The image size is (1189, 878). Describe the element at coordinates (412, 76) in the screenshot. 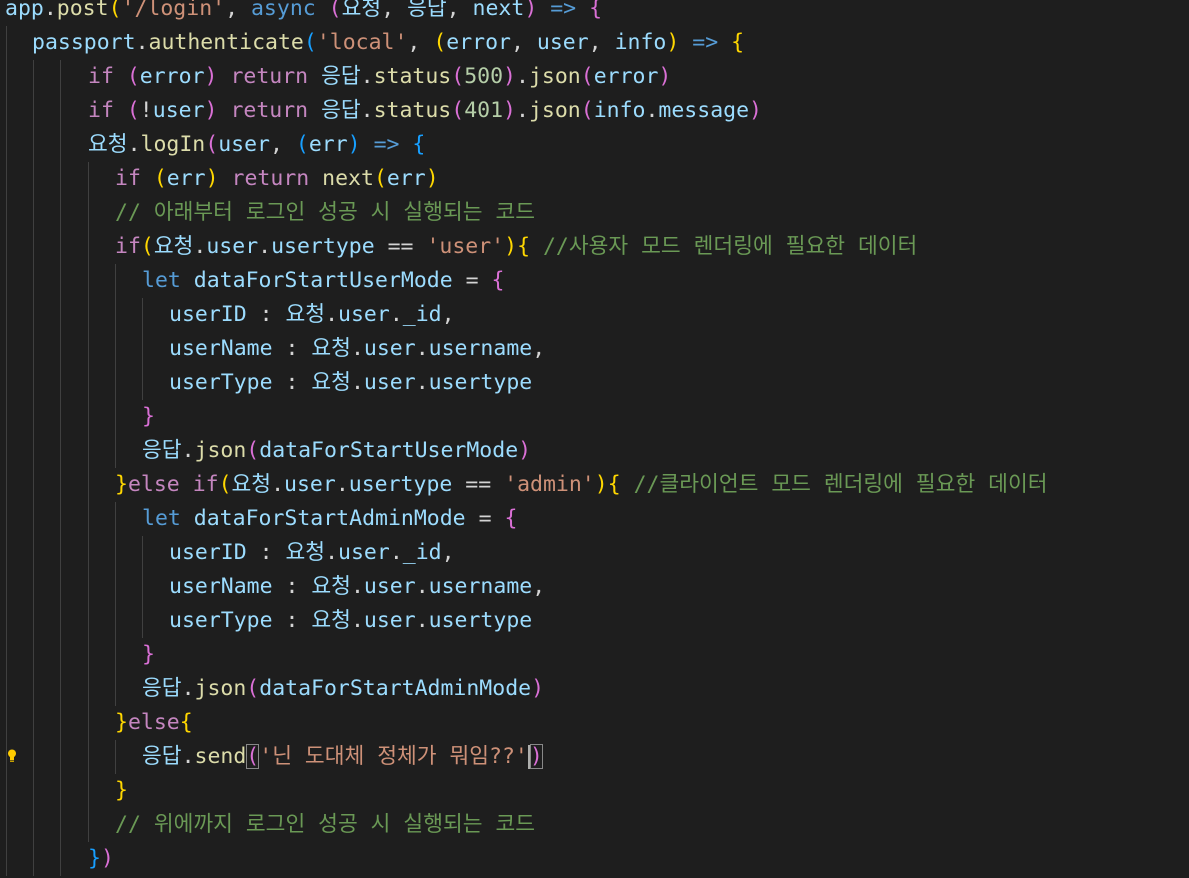

I see `code-token: status` at that location.